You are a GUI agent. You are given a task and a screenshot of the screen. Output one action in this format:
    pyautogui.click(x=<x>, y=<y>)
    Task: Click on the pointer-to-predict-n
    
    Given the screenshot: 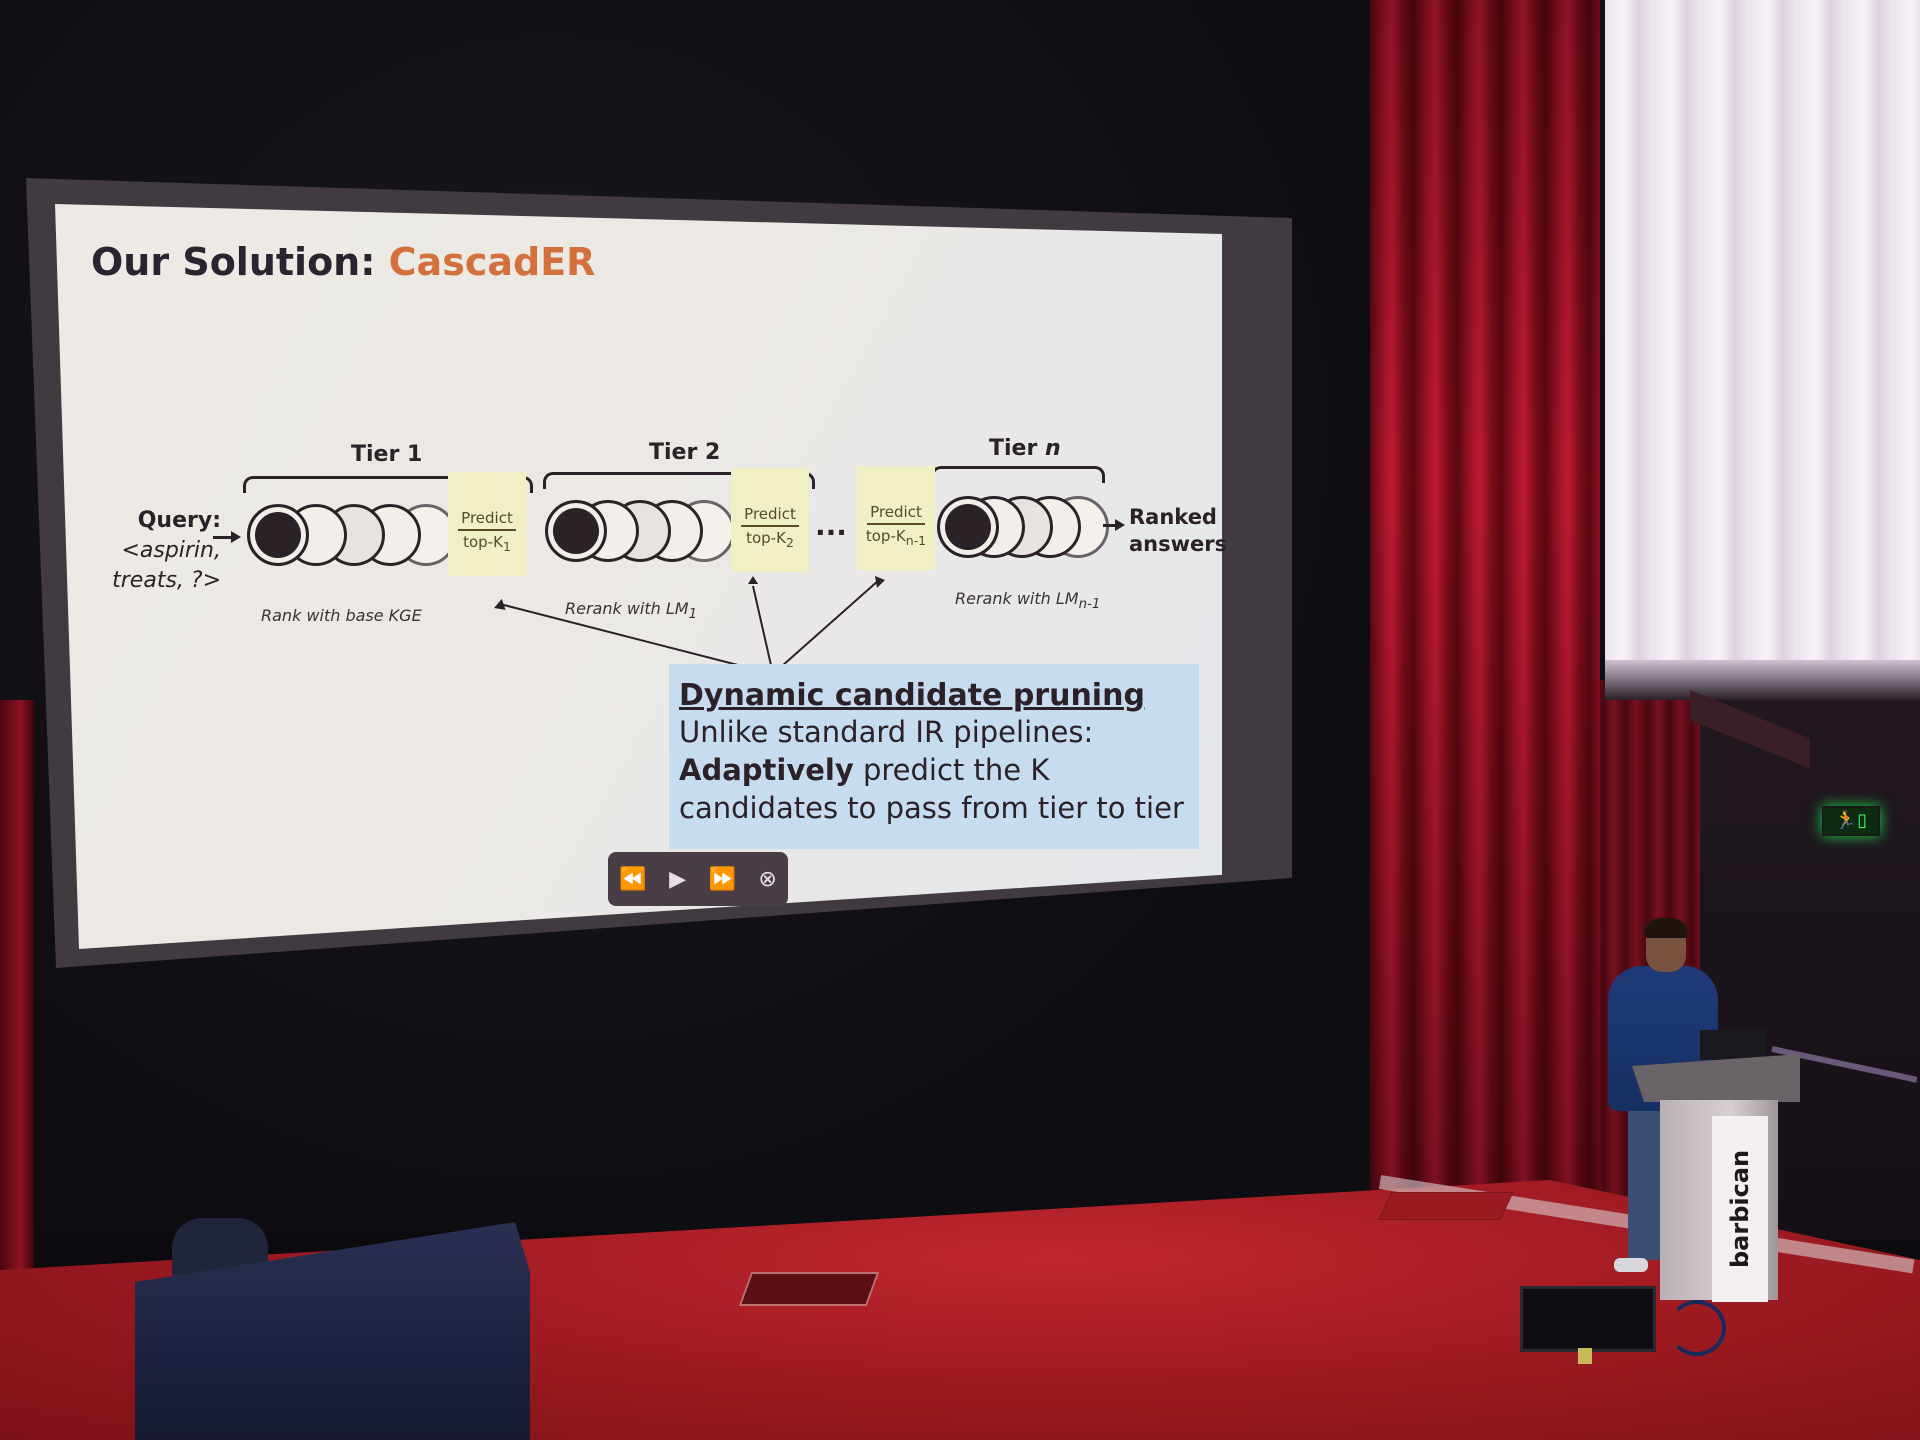 What is the action you would take?
    pyautogui.click(x=826, y=627)
    